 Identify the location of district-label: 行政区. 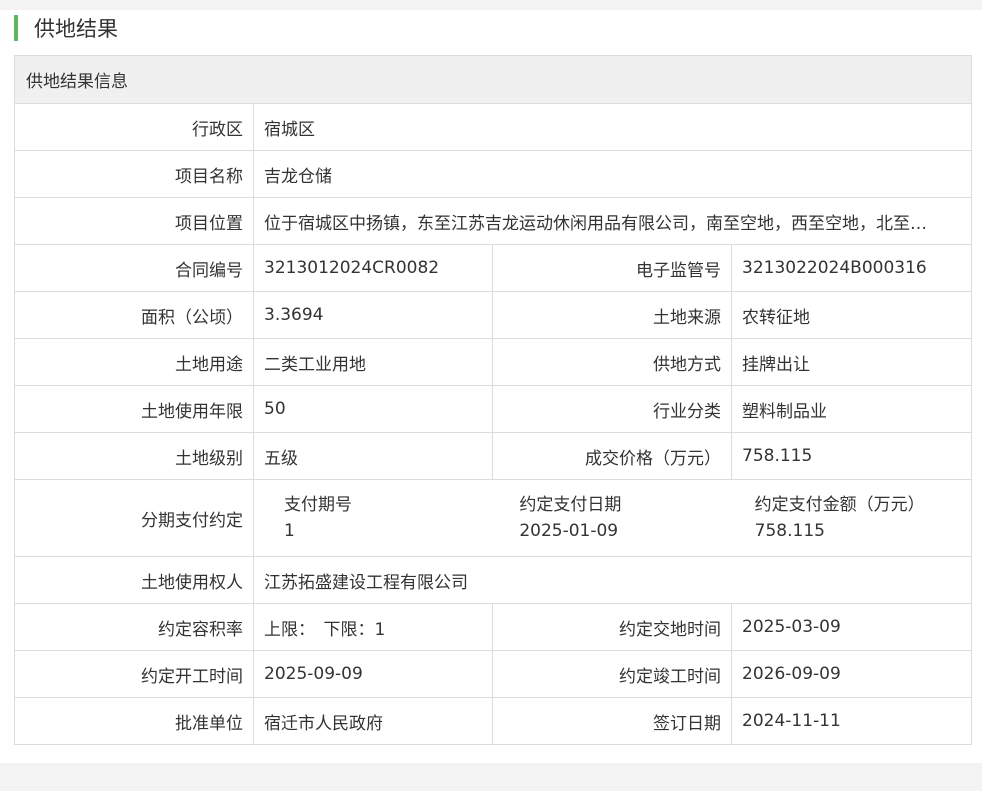
(134, 127).